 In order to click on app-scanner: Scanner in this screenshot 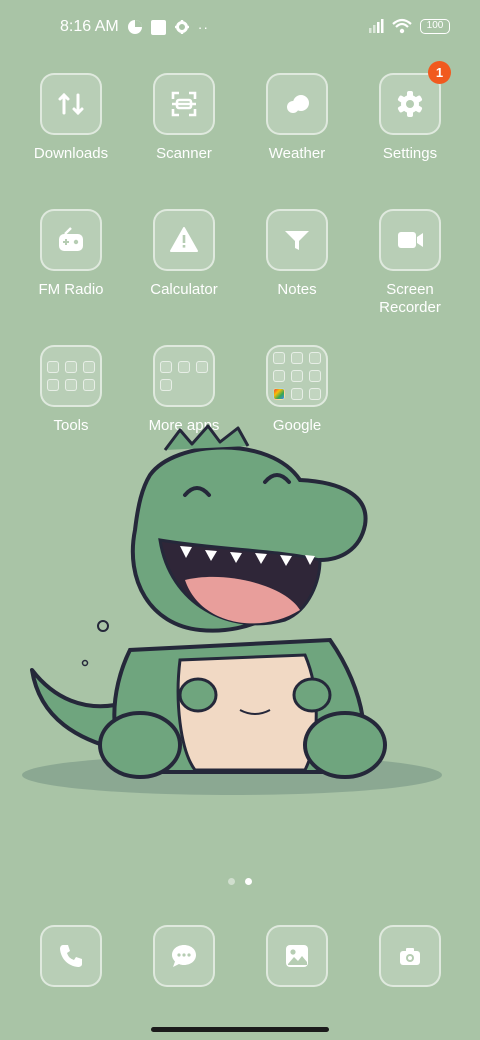, I will do `click(184, 118)`.